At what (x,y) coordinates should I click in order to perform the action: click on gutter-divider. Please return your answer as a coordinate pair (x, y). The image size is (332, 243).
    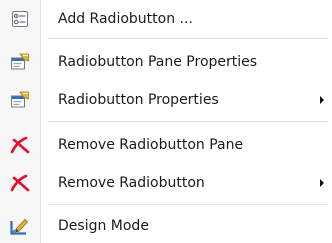
    Looking at the image, I should click on (40, 121).